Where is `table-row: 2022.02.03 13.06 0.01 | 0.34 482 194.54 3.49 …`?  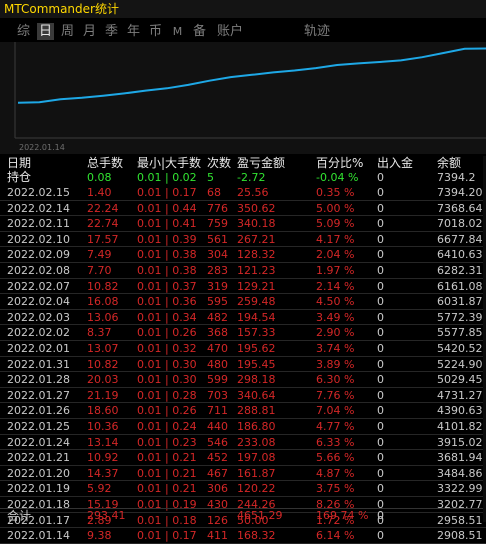 table-row: 2022.02.03 13.06 0.01 | 0.34 482 194.54 3.49 … is located at coordinates (243, 318).